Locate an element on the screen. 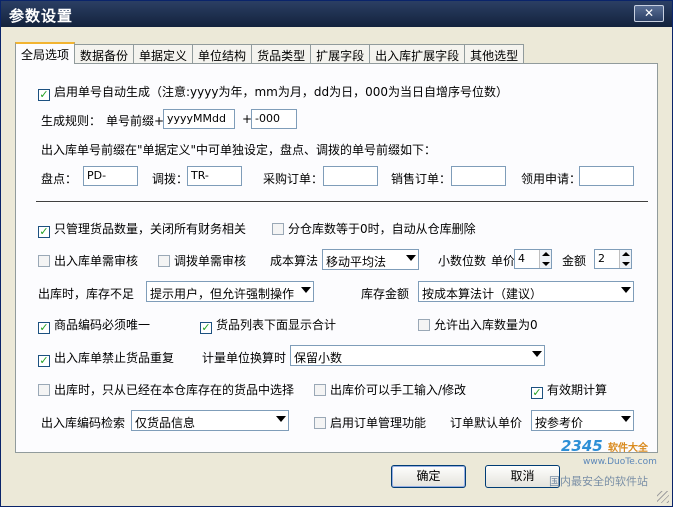 This screenshot has height=507, width=673. close-icon: ✕ is located at coordinates (649, 13).